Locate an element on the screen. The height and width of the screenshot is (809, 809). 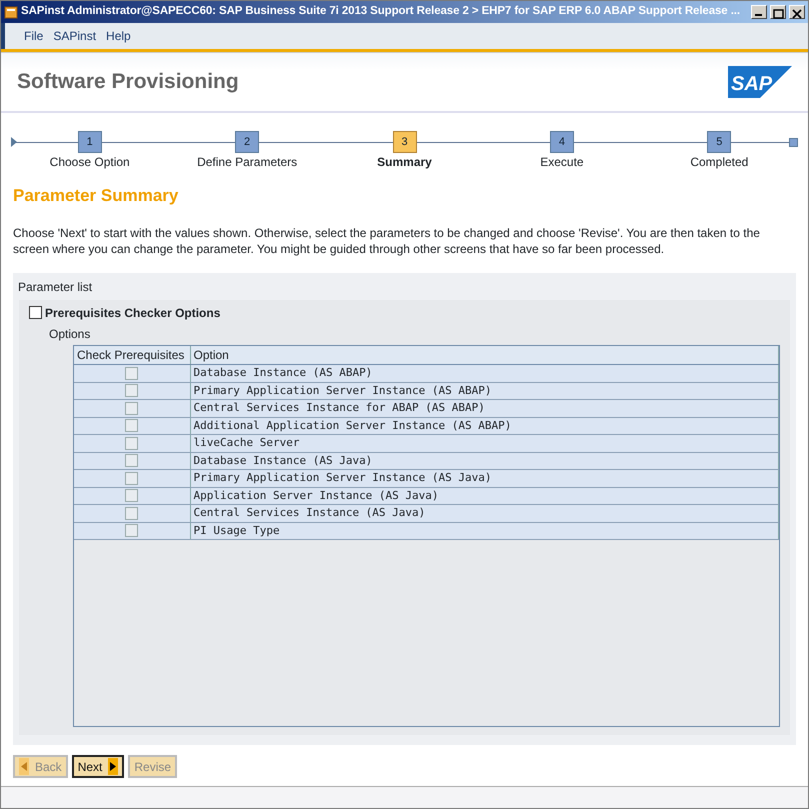
table-cell: Additional Application Server Instance (AS ABAP) is located at coordinates (484, 425).